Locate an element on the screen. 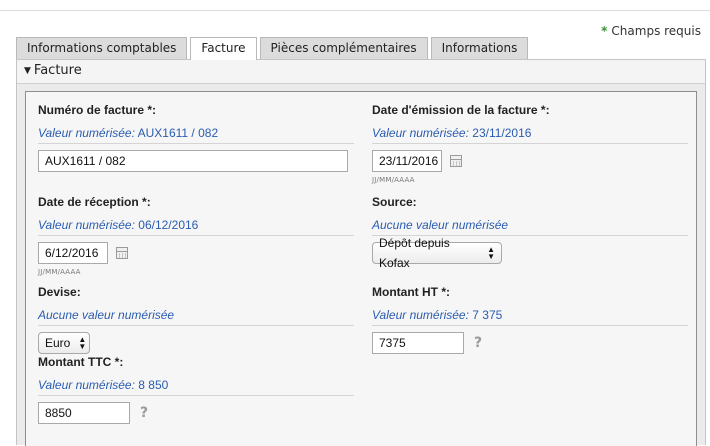  source-select: Dépôt depuis Kofax ▲ ▼ is located at coordinates (437, 253).